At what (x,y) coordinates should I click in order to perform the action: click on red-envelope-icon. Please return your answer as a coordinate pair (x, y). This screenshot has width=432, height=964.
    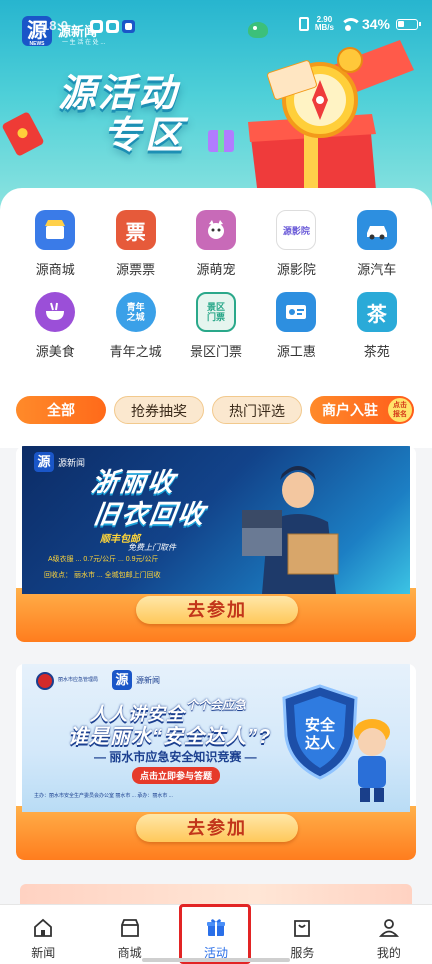
    Looking at the image, I should click on (23, 134).